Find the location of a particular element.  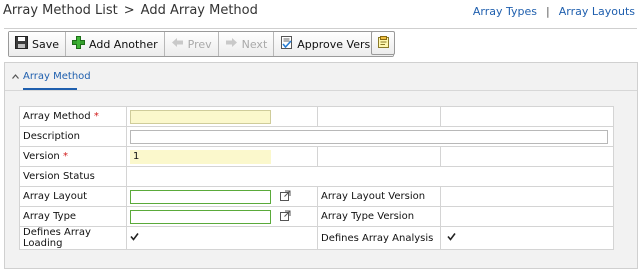

tab-array-method: Array Method is located at coordinates (51, 76).